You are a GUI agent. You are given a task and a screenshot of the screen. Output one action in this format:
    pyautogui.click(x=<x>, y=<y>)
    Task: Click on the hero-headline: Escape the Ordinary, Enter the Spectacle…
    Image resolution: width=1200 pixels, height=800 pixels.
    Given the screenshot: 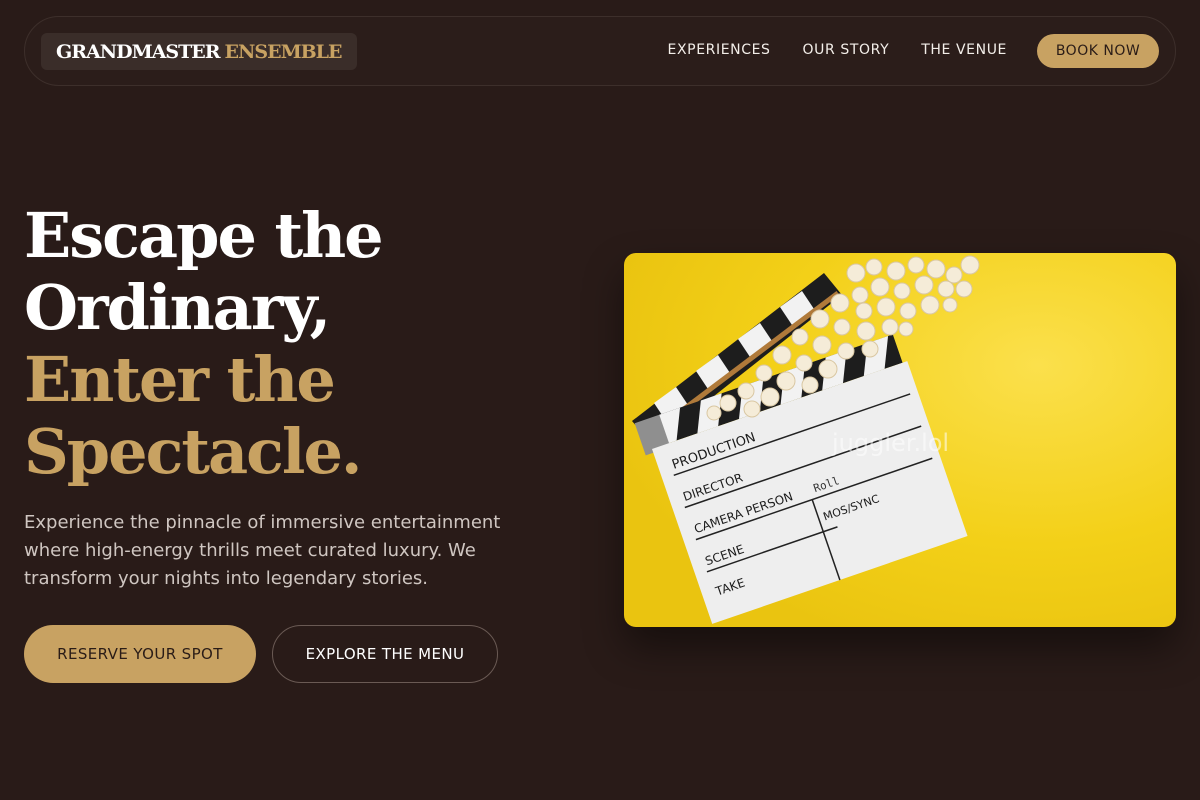 What is the action you would take?
    pyautogui.click(x=204, y=343)
    